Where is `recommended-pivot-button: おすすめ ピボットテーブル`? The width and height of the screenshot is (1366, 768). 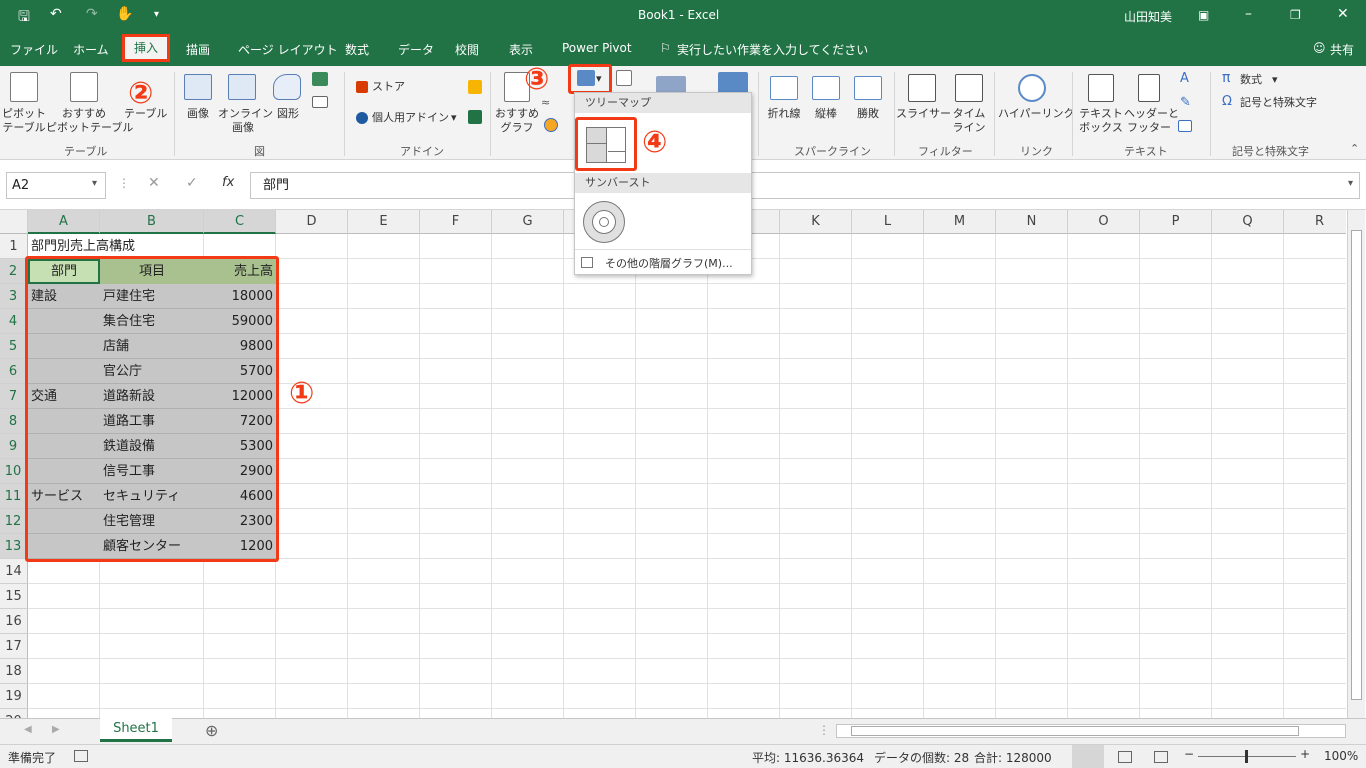
recommended-pivot-button: おすすめ ピボットテーブル is located at coordinates (89, 121).